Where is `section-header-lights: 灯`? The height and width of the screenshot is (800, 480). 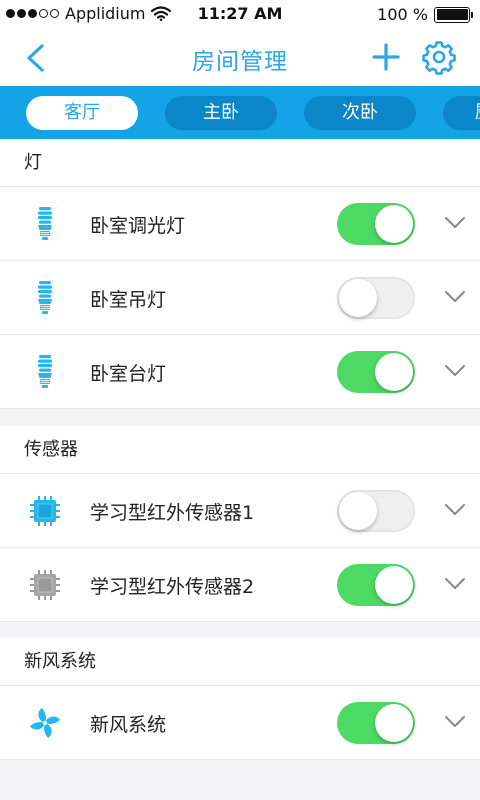 section-header-lights: 灯 is located at coordinates (240, 163).